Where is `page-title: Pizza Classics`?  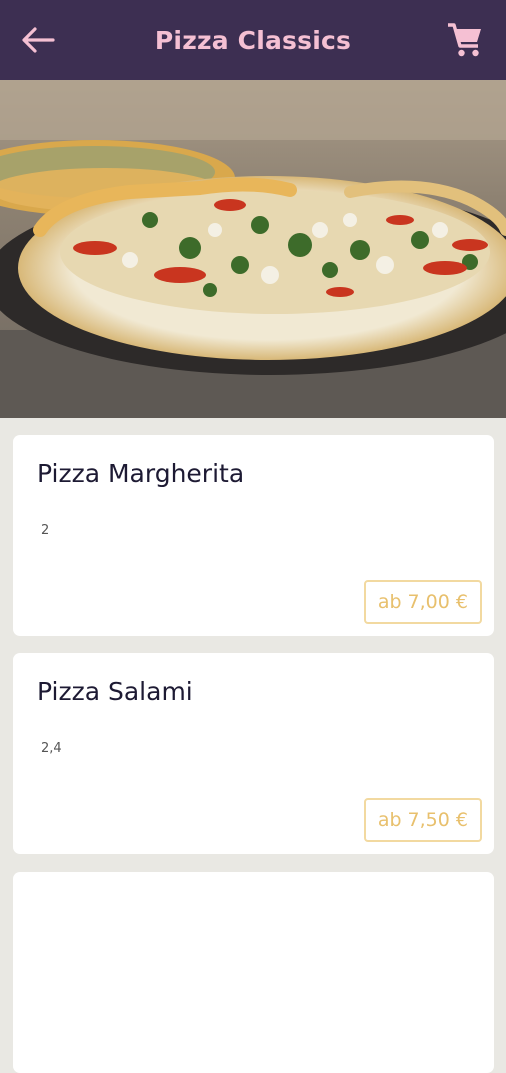
page-title: Pizza Classics is located at coordinates (253, 40).